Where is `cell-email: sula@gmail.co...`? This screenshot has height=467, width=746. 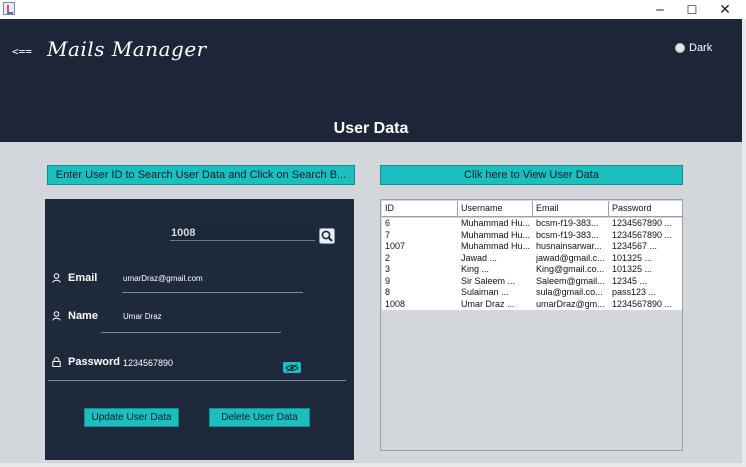
cell-email: sula@gmail.co... is located at coordinates (569, 292).